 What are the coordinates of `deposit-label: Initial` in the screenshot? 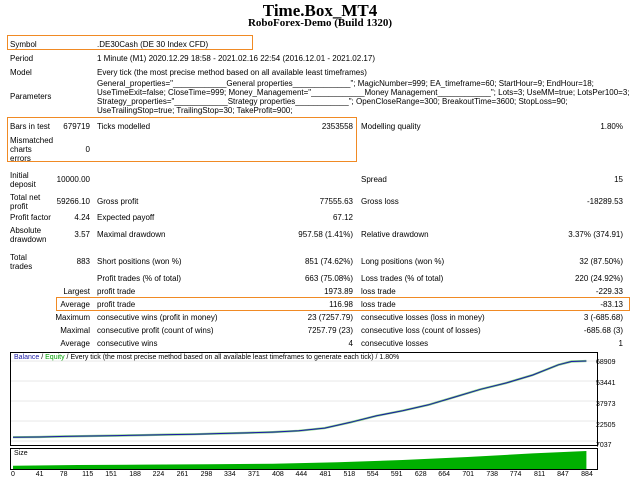 It's located at (19, 175).